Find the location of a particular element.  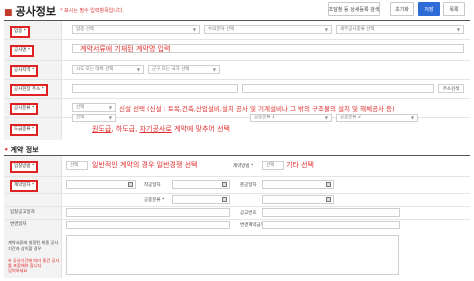

work-class-input is located at coordinates (201, 199).